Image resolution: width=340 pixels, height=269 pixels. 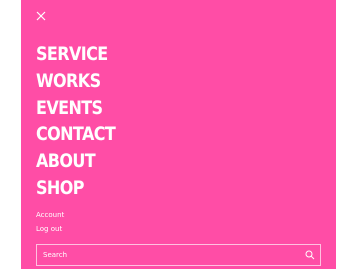 I want to click on search-bar, so click(x=178, y=255).